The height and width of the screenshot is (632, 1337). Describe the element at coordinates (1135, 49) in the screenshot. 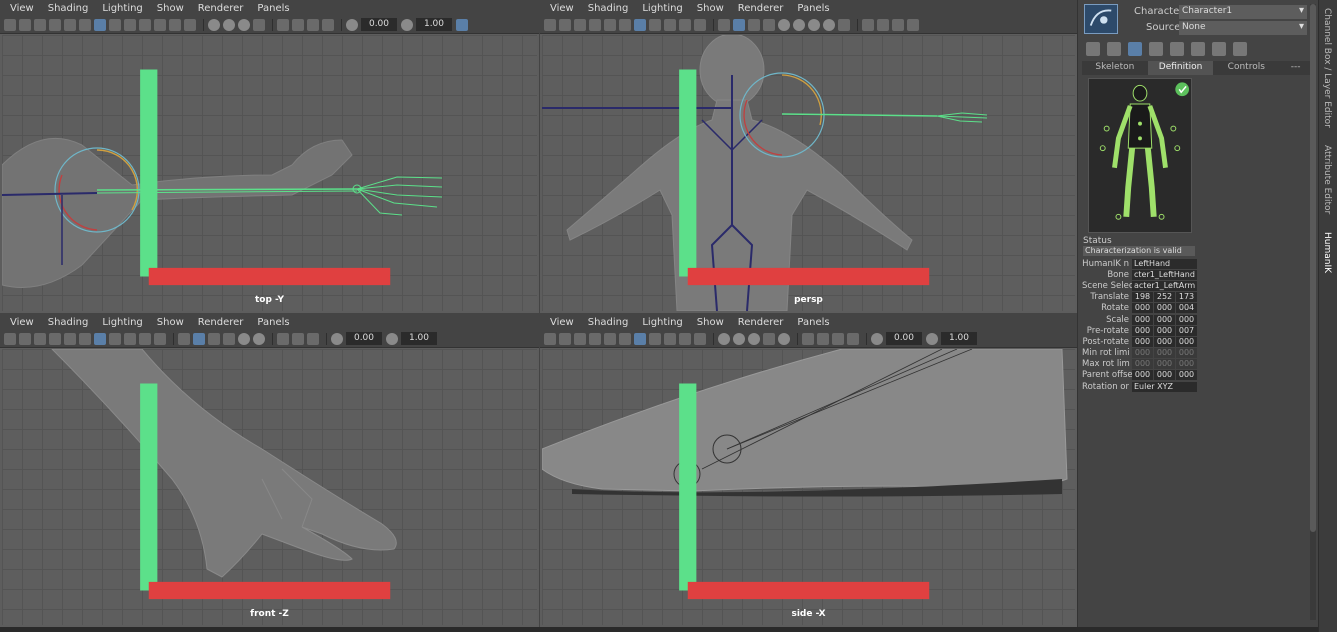

I see `definition-icon` at that location.